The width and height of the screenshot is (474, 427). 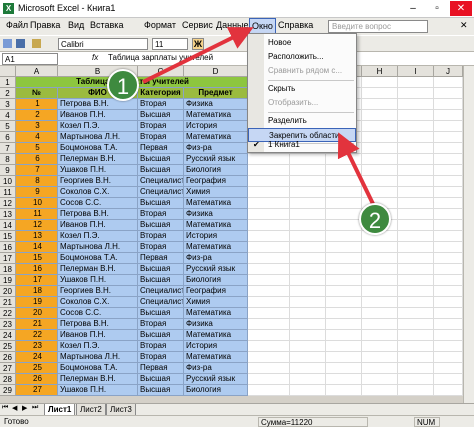 I want to click on step-1-badge: 1, so click(x=123, y=85).